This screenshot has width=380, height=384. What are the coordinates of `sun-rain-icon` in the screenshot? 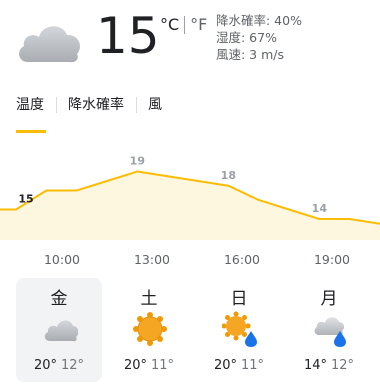 It's located at (239, 329).